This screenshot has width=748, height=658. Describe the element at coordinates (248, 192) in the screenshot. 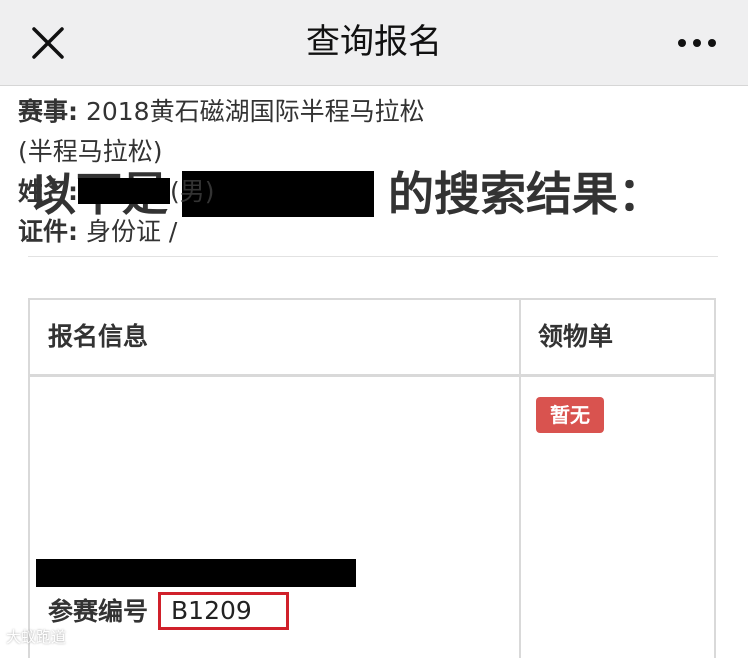

I see `name-line: 姓名: (男)` at that location.